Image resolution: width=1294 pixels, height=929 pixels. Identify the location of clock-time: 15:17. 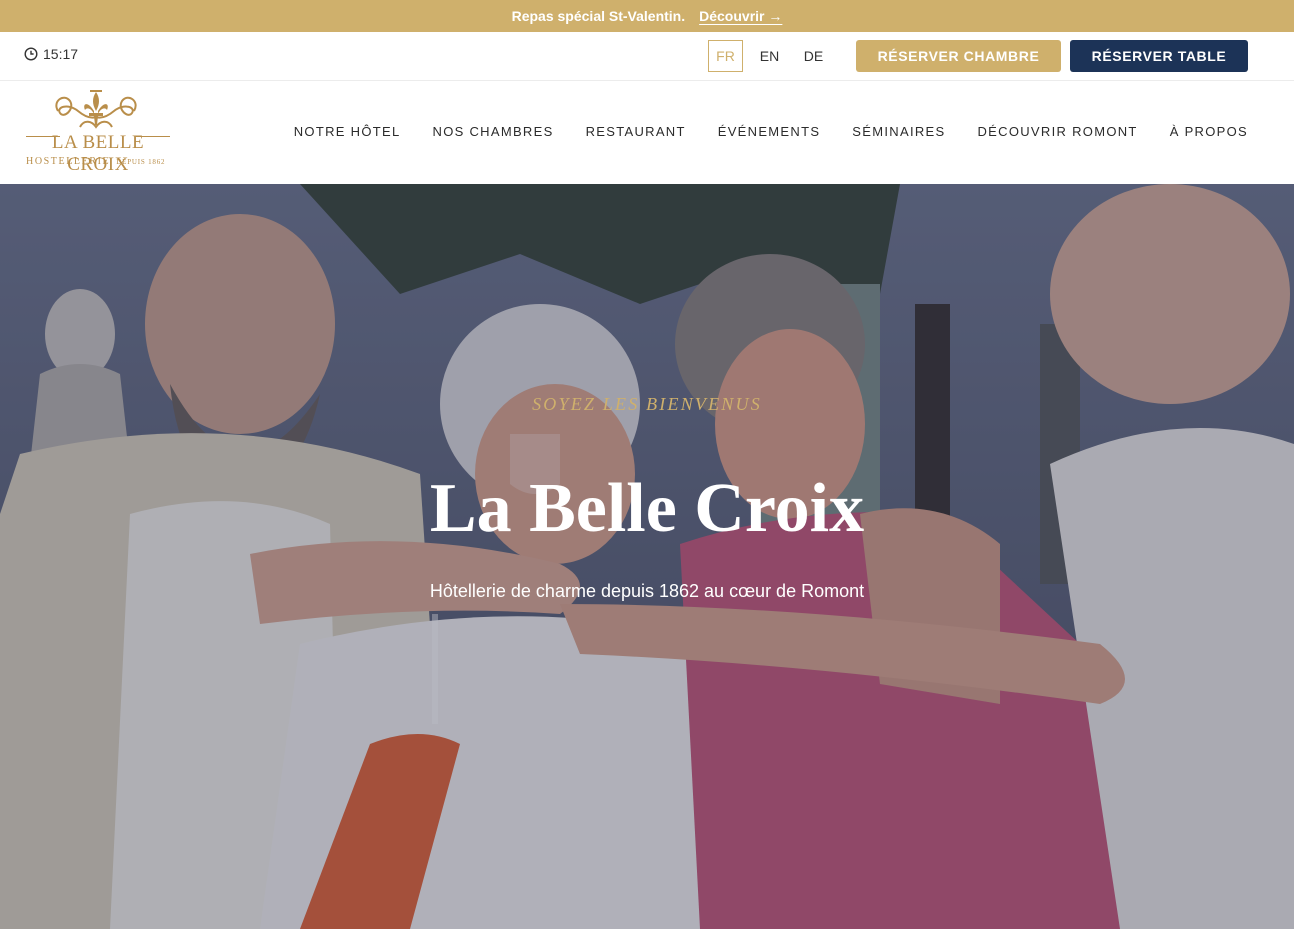
(61, 54).